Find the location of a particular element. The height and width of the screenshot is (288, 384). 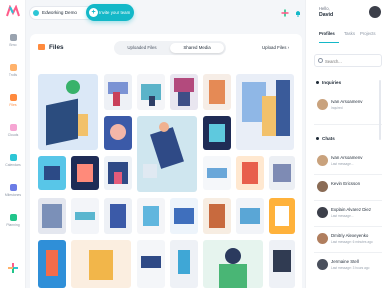

contact-status: Last message: 6 minutes ago is located at coordinates (352, 242).